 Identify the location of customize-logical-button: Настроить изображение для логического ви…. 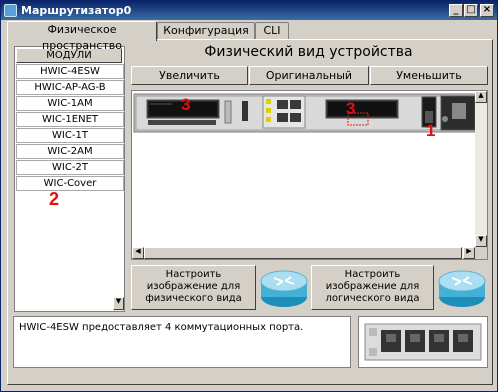
(372, 287).